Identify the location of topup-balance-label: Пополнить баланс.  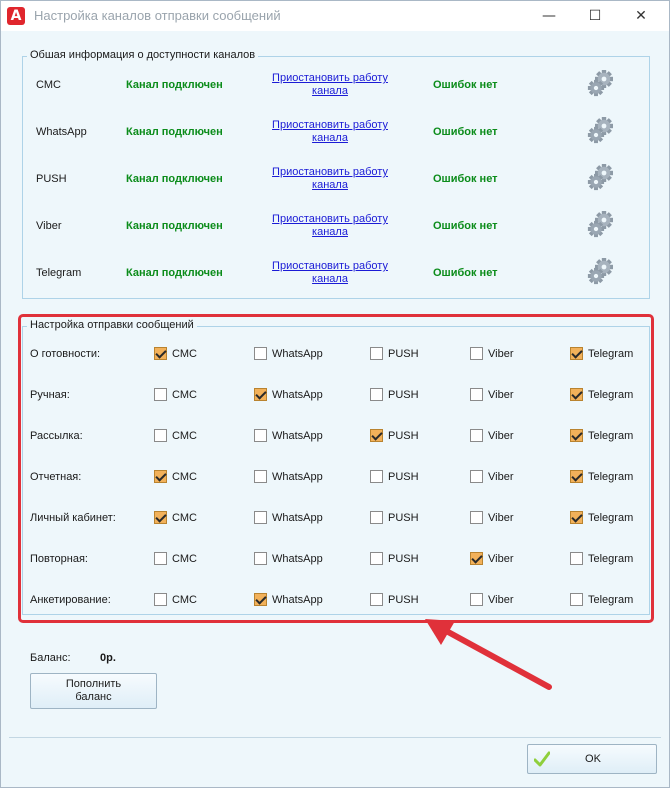
(93, 690).